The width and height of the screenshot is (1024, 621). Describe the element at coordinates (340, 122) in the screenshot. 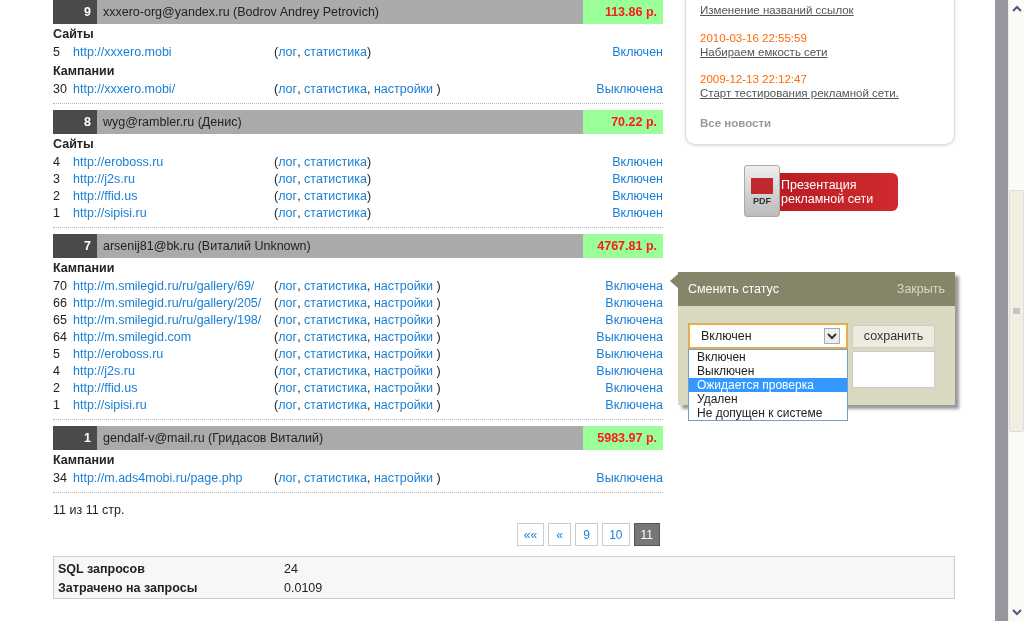

I see `user-account: wyg@rambler.ru (Денис)` at that location.